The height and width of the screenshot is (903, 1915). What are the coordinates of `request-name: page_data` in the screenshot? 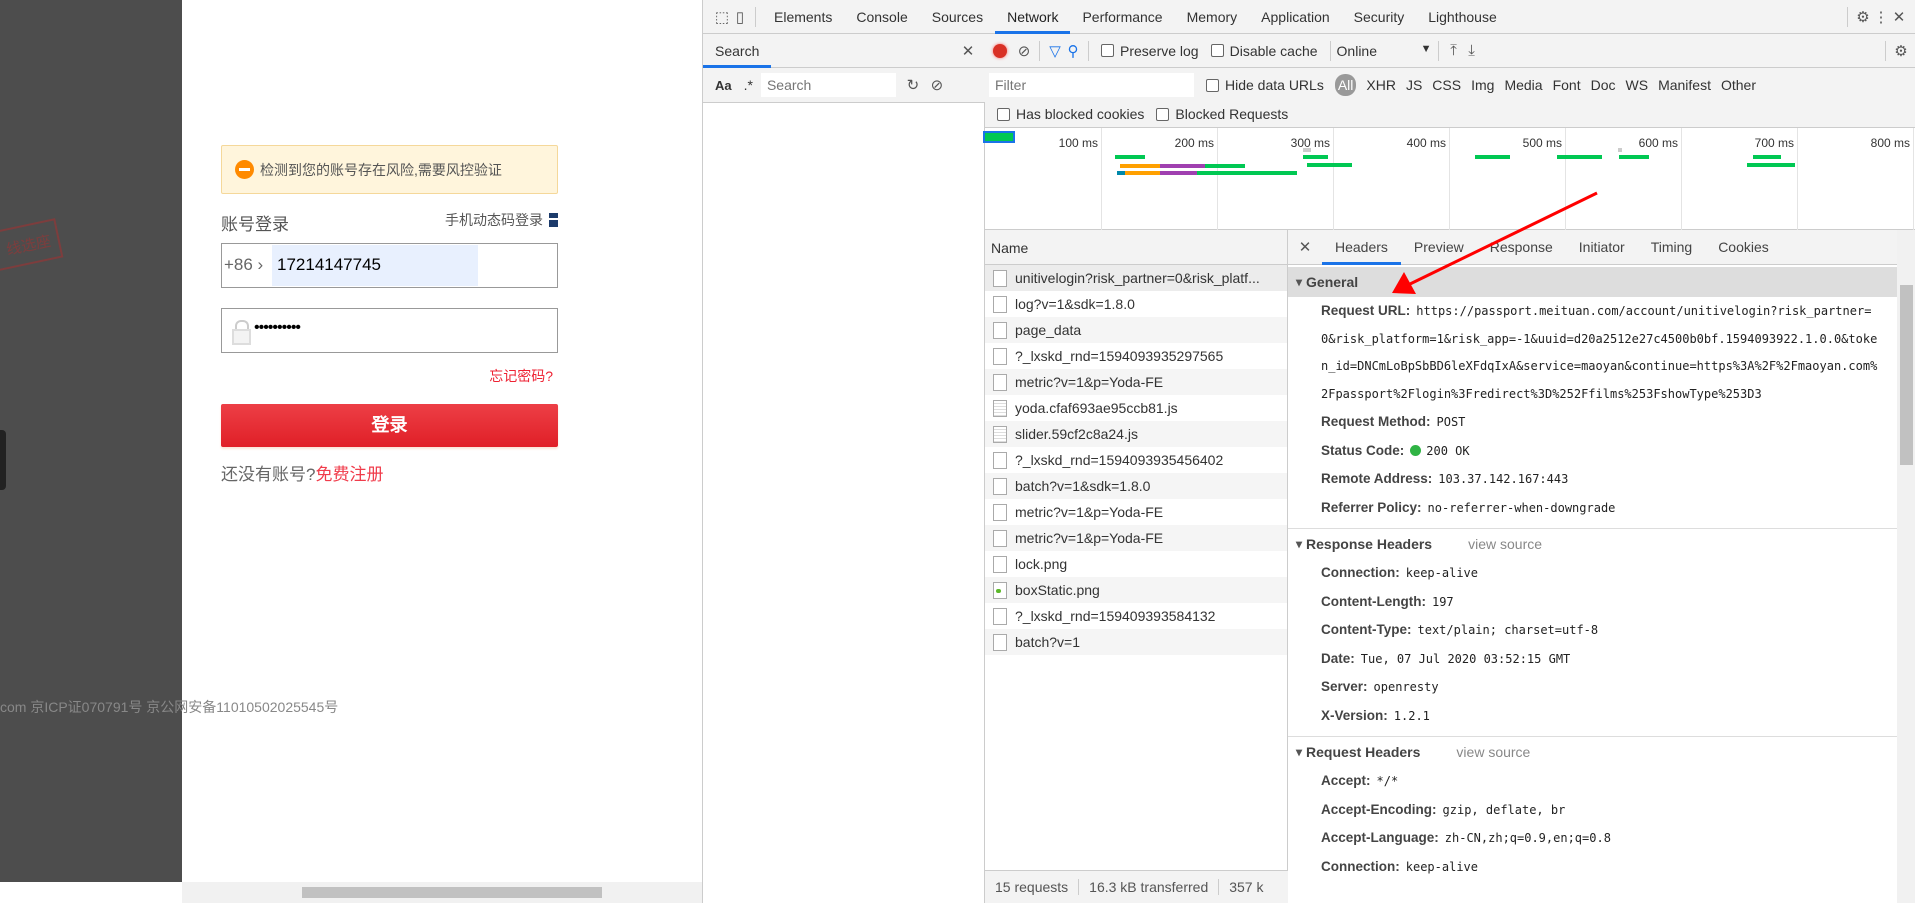 It's located at (1048, 330).